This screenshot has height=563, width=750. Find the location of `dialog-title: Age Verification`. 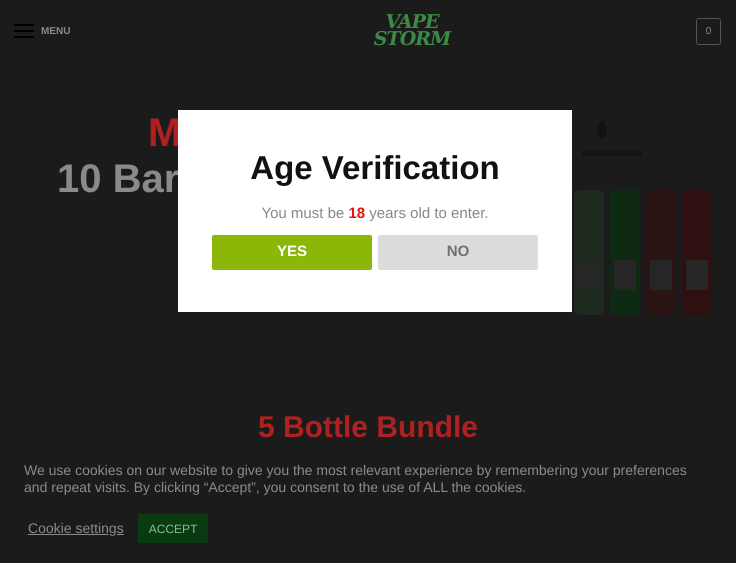

dialog-title: Age Verification is located at coordinates (375, 168).